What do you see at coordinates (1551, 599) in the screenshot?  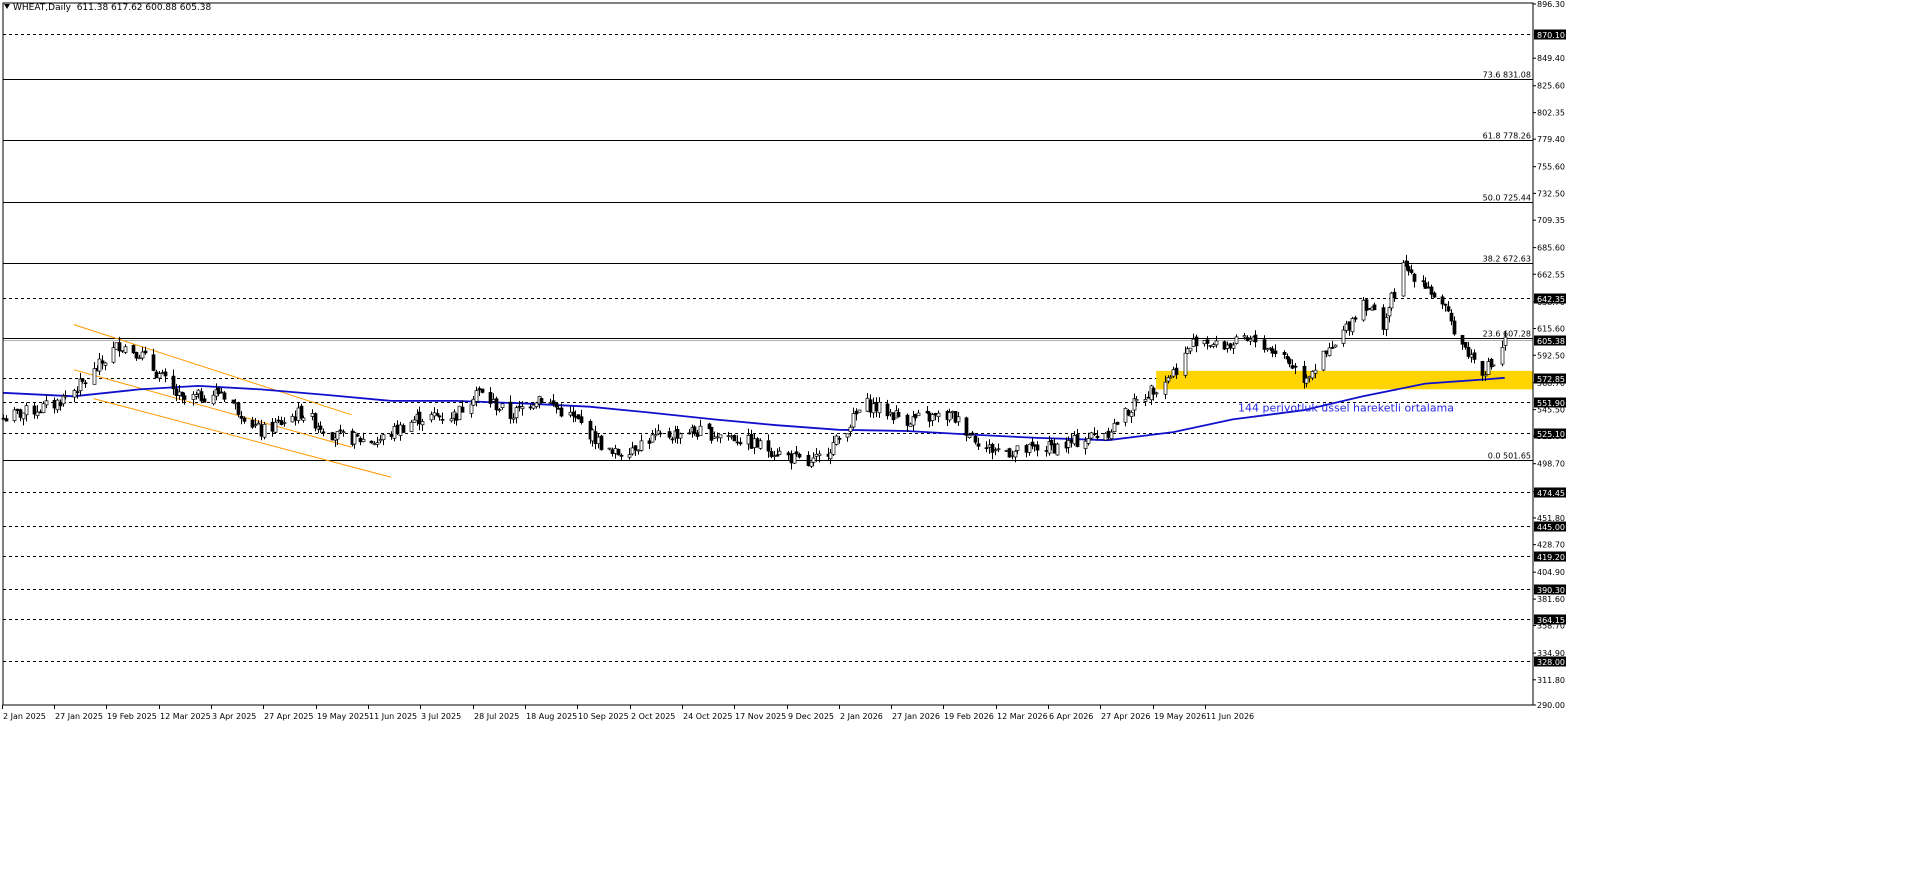 I see `y-tick-label: 381.60` at bounding box center [1551, 599].